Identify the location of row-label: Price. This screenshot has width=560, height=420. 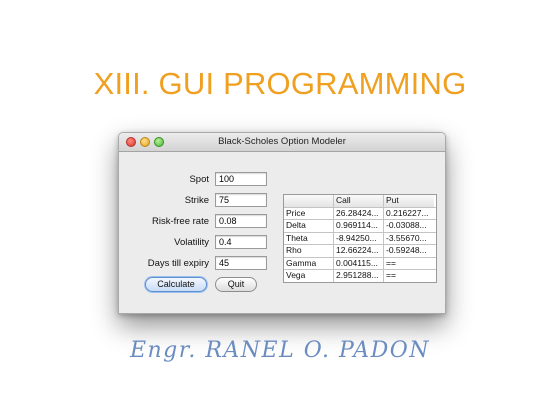
(309, 213).